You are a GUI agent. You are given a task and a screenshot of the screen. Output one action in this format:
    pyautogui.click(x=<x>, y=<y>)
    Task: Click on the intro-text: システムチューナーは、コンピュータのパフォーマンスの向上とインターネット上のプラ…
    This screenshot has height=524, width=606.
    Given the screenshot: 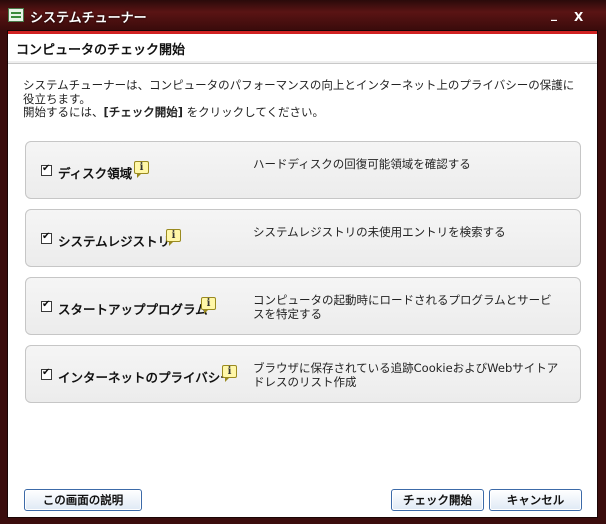 What is the action you would take?
    pyautogui.click(x=303, y=99)
    